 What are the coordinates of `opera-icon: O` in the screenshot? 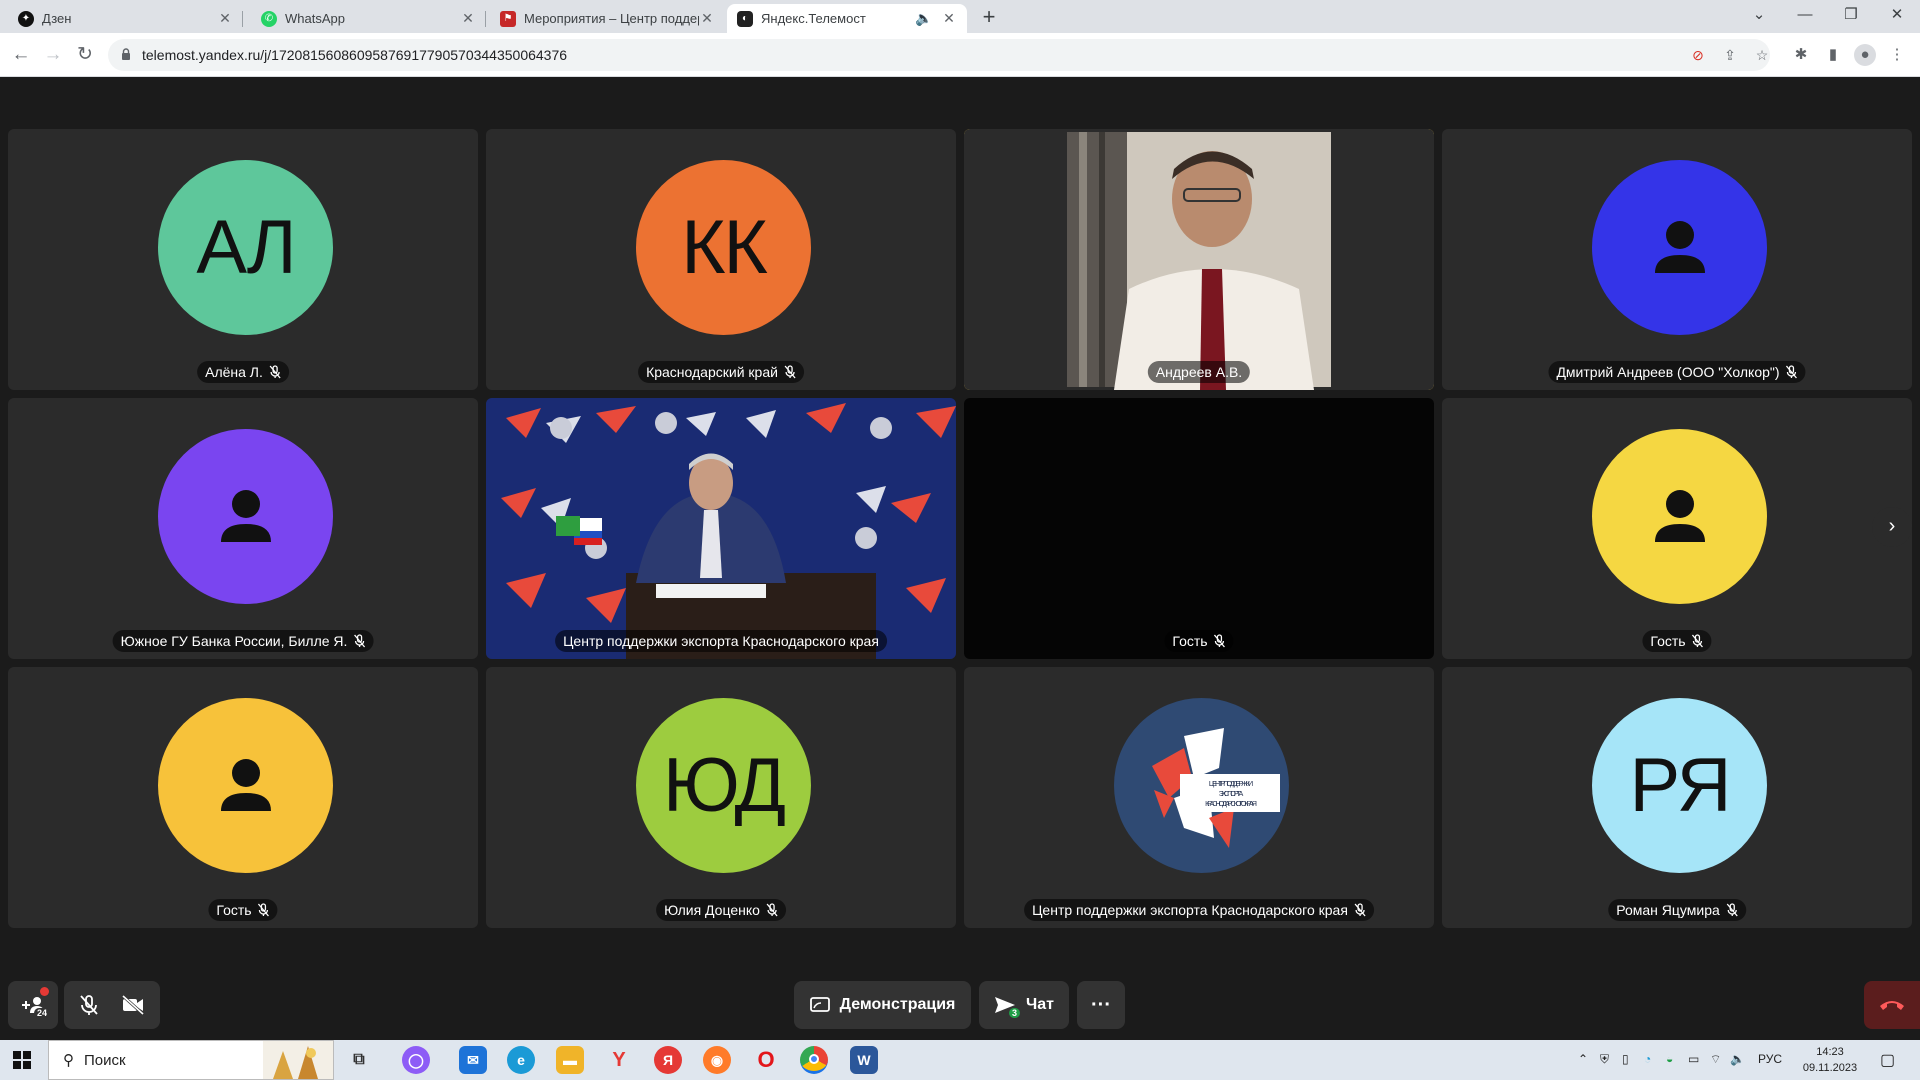 It's located at (766, 1060).